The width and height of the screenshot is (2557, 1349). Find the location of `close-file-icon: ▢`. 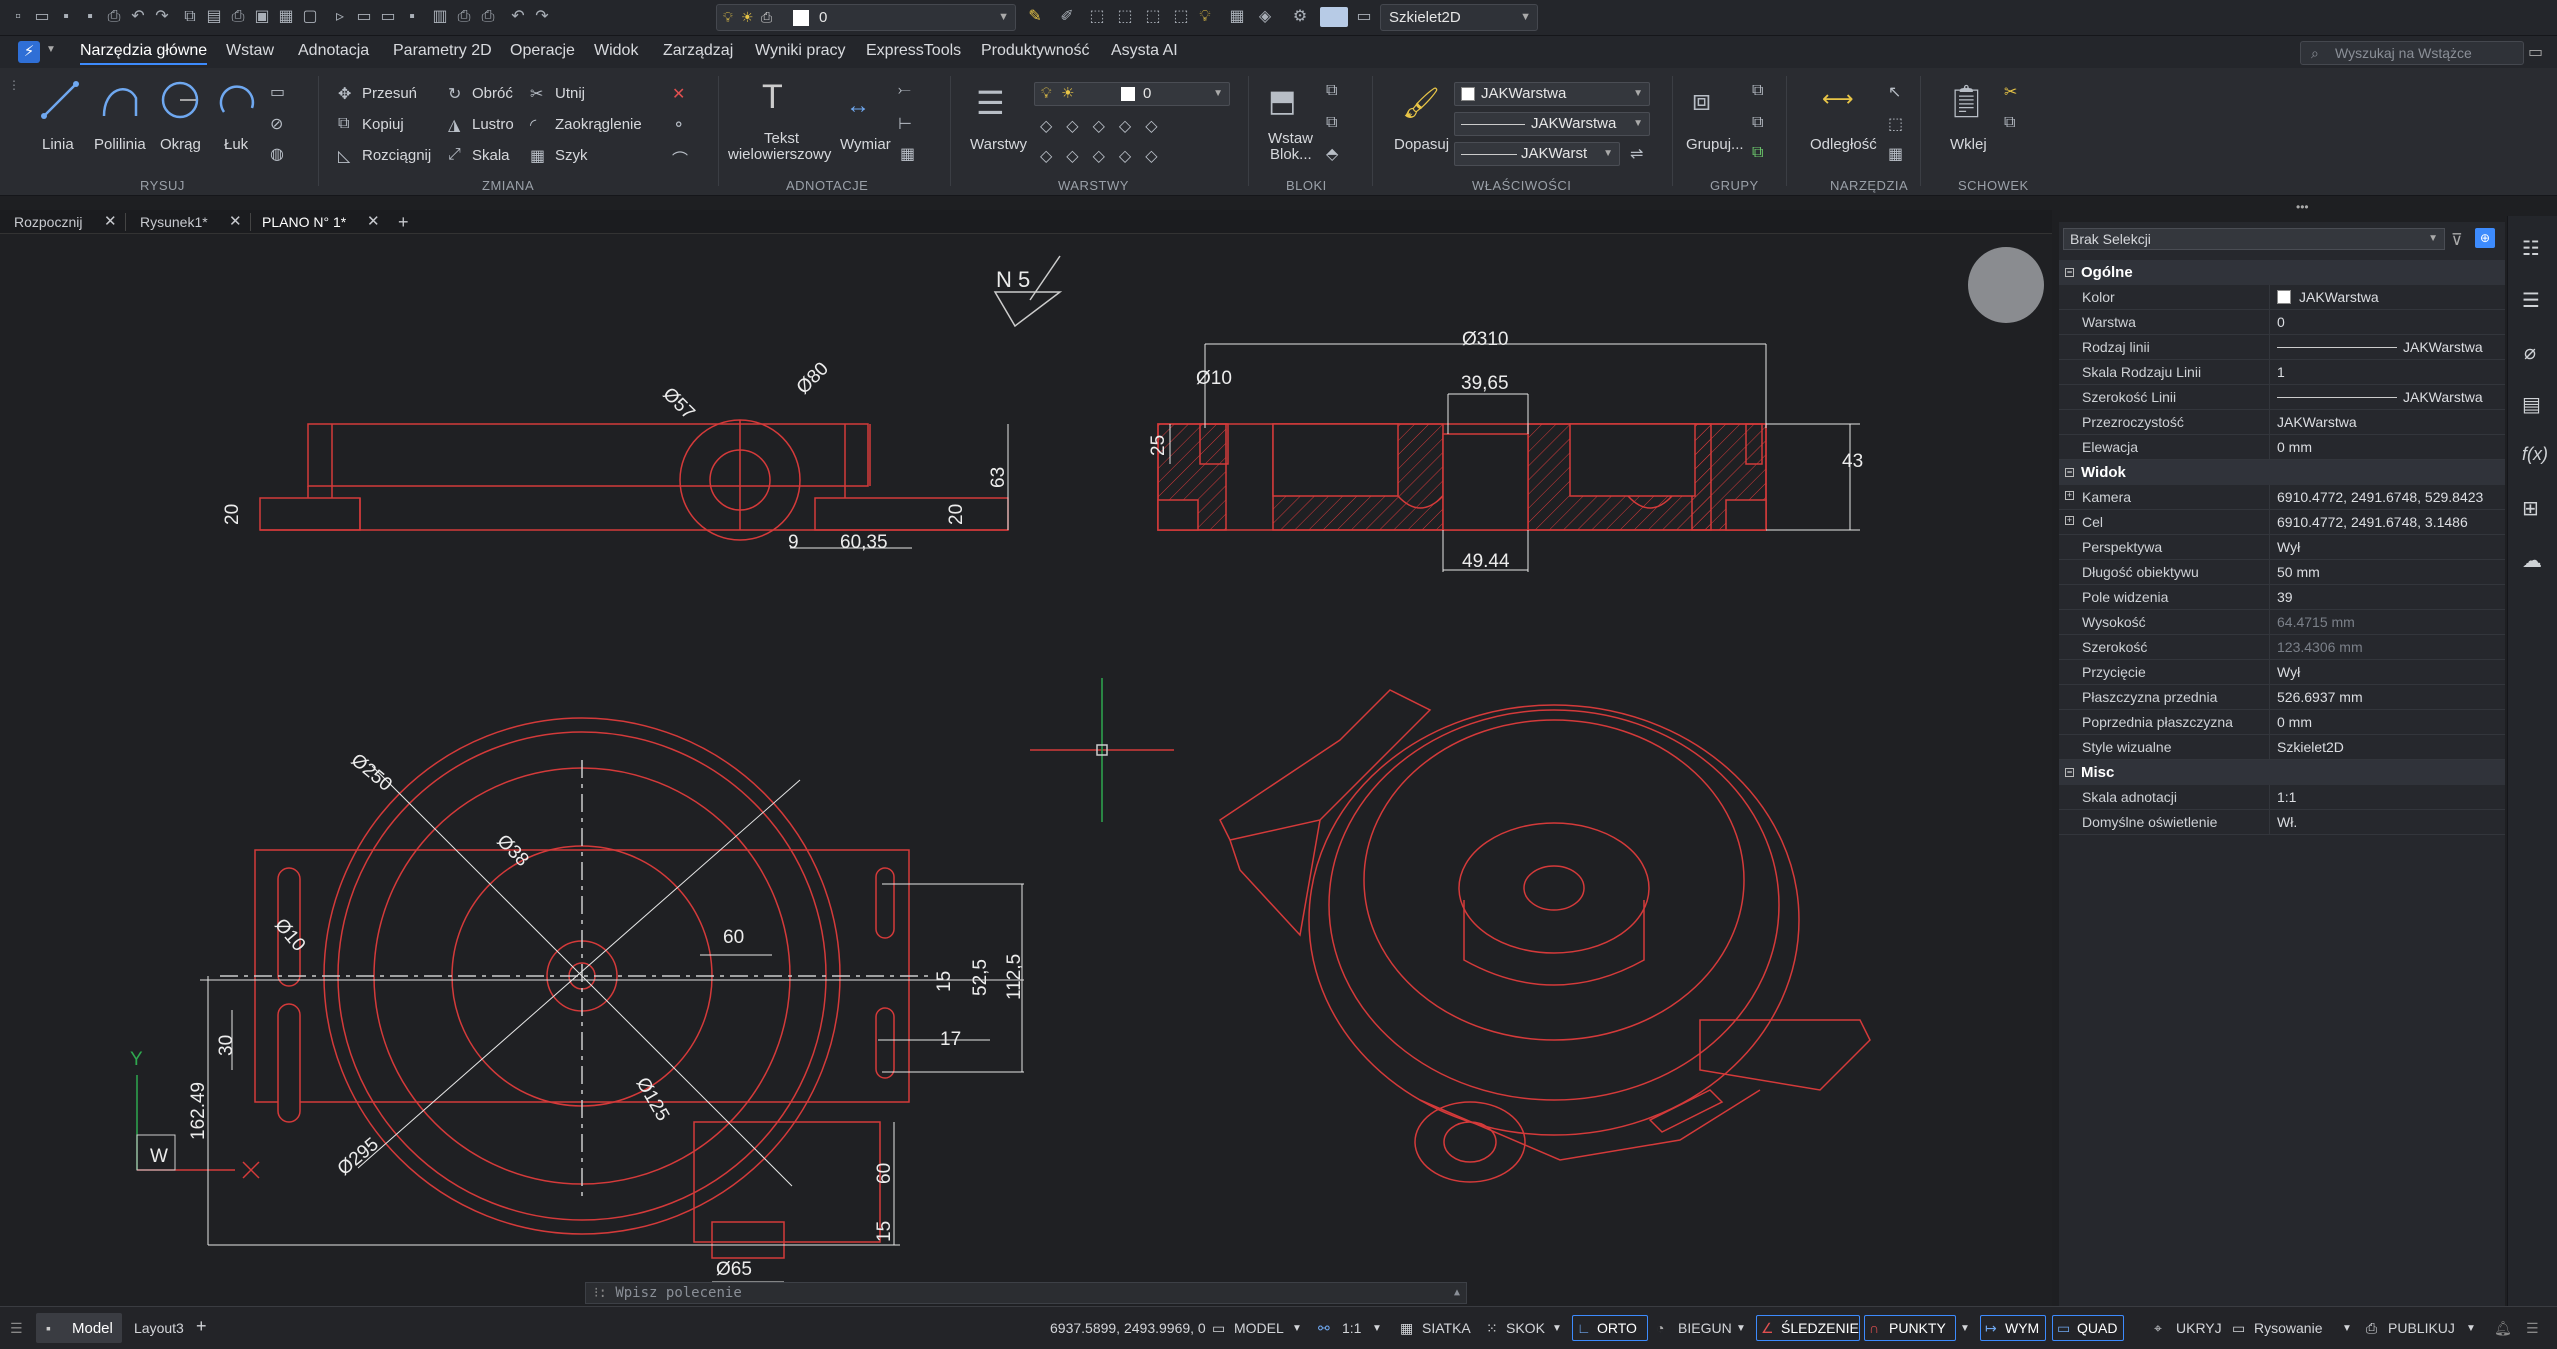

close-file-icon: ▢ is located at coordinates (310, 17).